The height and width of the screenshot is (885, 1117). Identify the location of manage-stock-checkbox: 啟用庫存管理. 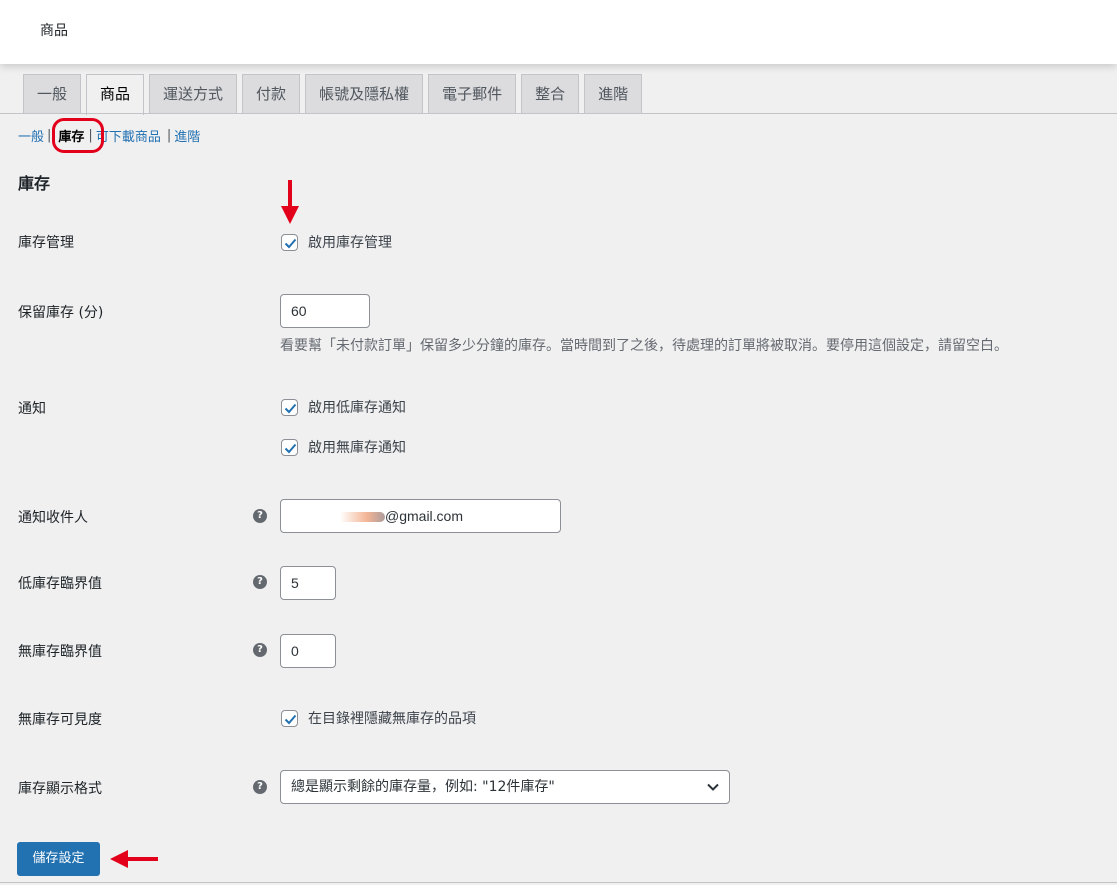
(336, 242).